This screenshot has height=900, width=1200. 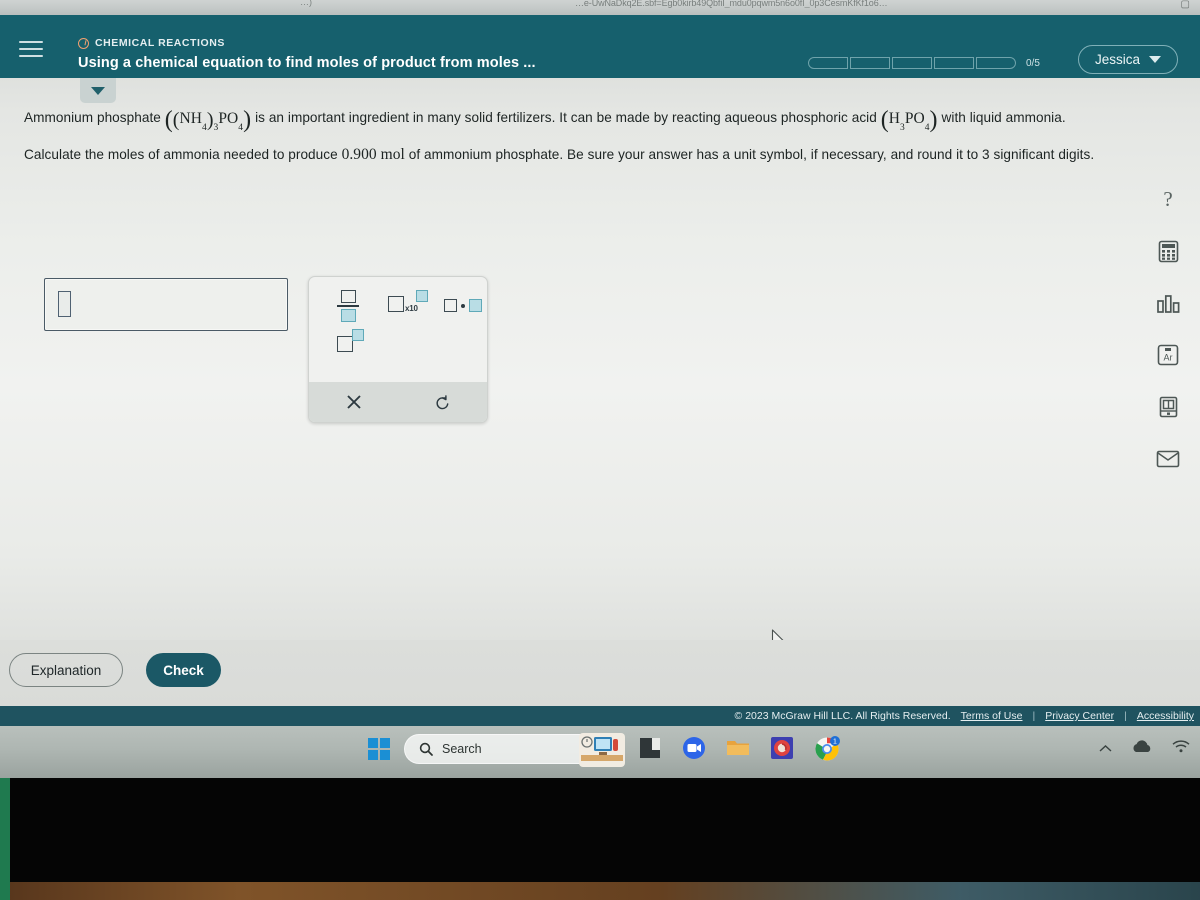 I want to click on category-row: CHEMICAL REACTIONS, so click(x=151, y=43).